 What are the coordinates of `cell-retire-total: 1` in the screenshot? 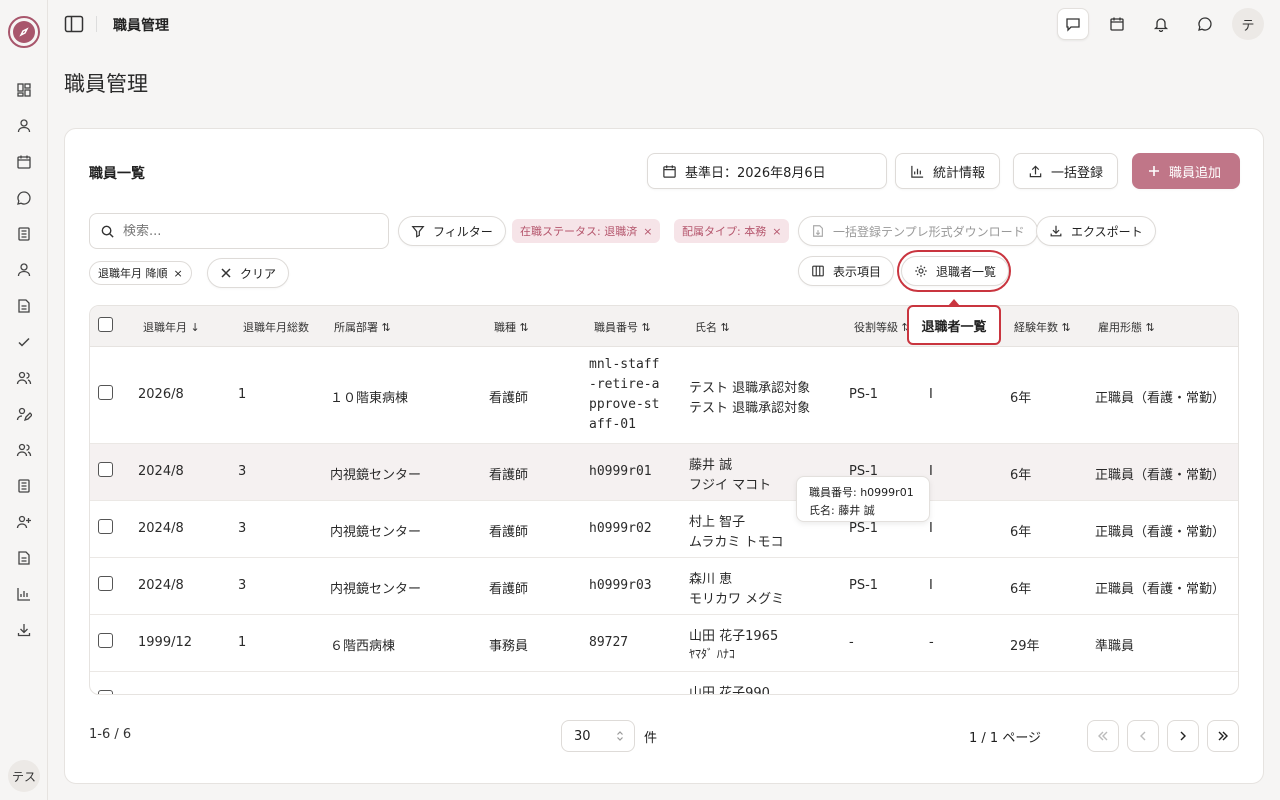 It's located at (242, 642).